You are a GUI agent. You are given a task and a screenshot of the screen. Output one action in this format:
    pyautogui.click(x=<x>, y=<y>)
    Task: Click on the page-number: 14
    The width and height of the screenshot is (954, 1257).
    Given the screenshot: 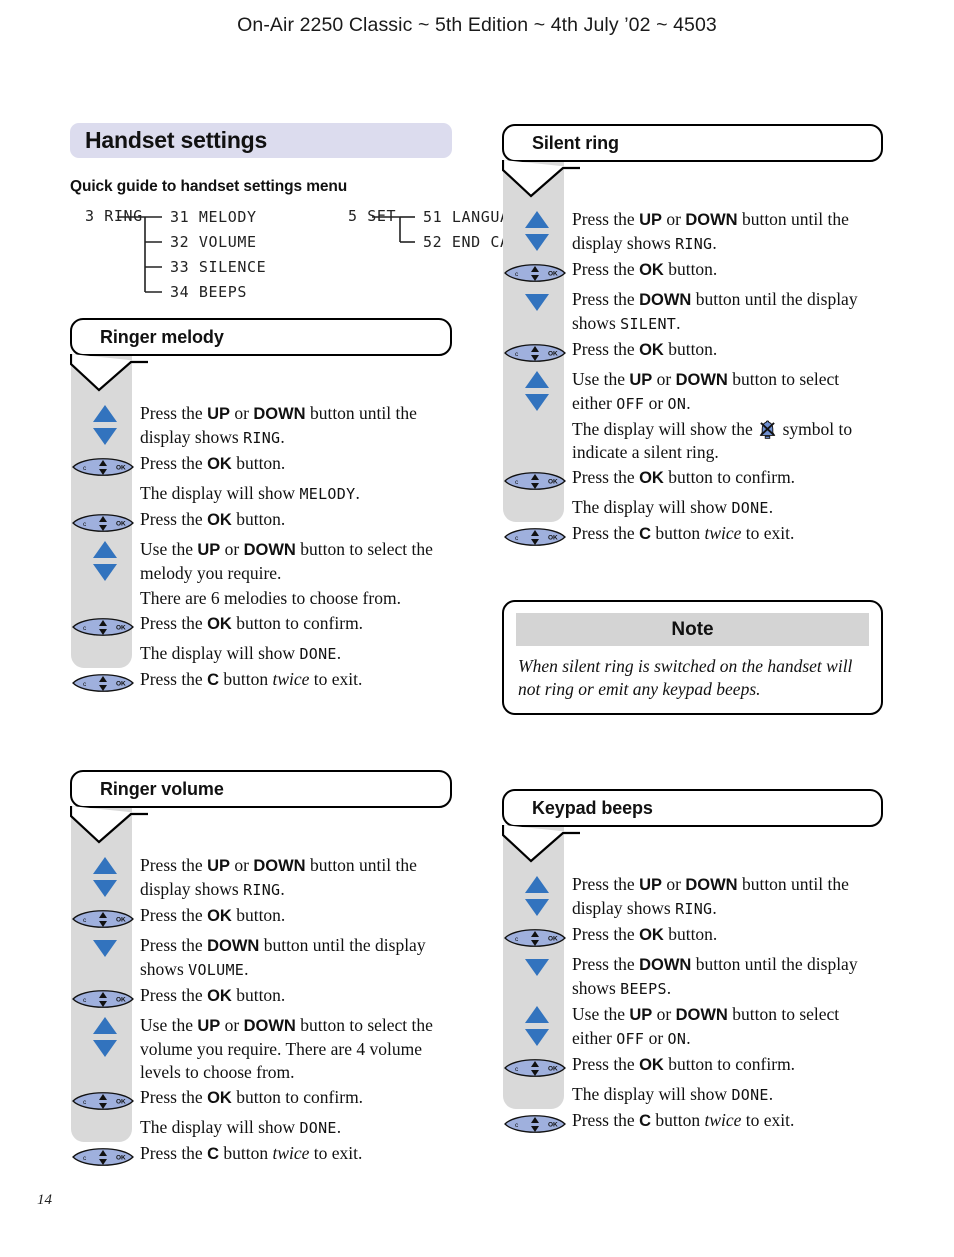 What is the action you would take?
    pyautogui.click(x=44, y=1200)
    